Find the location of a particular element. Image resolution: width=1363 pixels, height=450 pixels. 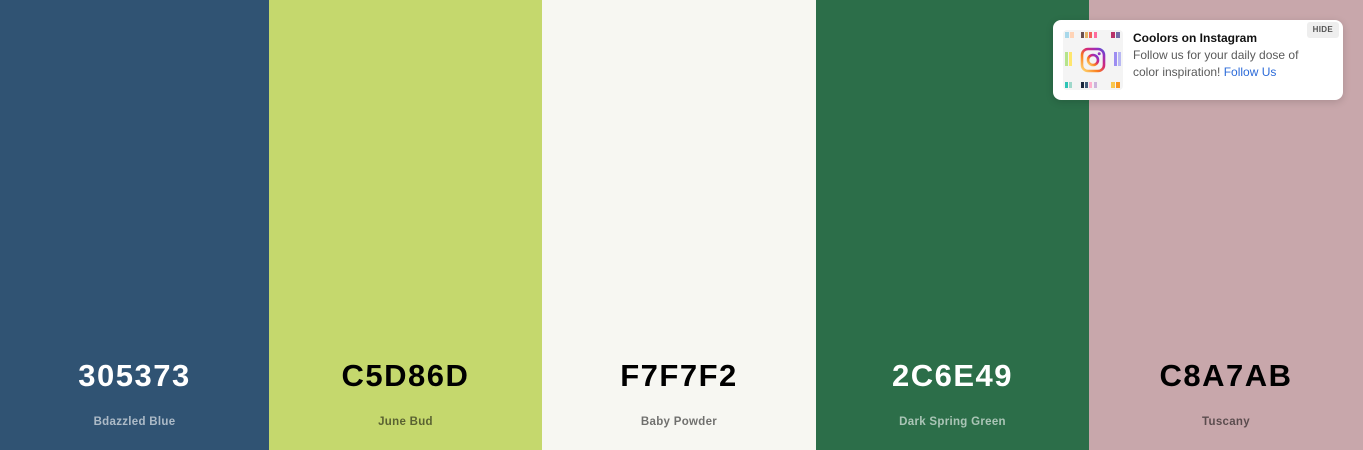

instagram-icon is located at coordinates (1093, 60).